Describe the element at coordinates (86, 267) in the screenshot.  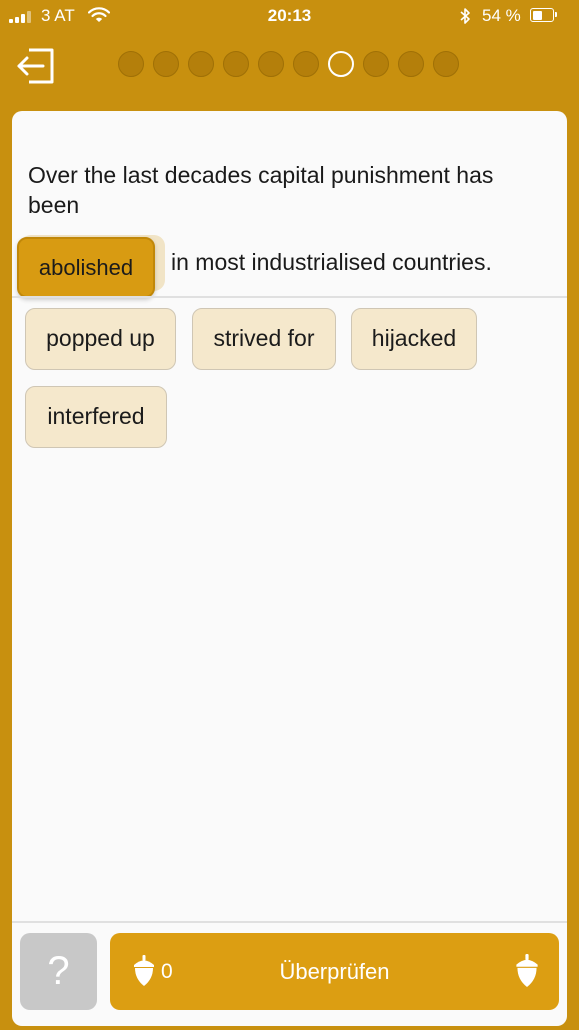
I see `selected-answer-chip: abolished` at that location.